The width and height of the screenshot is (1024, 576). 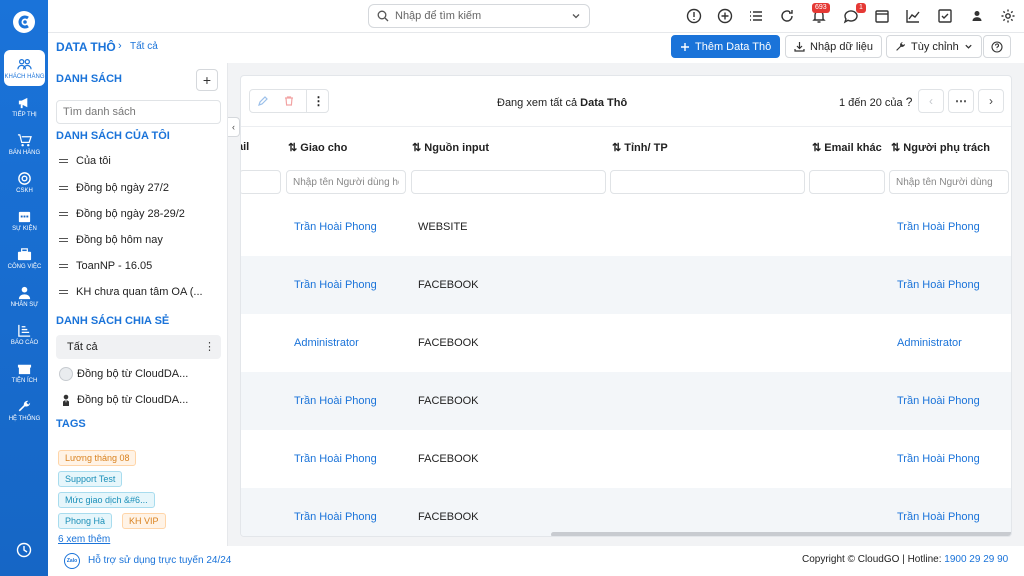 What do you see at coordinates (997, 46) in the screenshot?
I see `help-button` at bounding box center [997, 46].